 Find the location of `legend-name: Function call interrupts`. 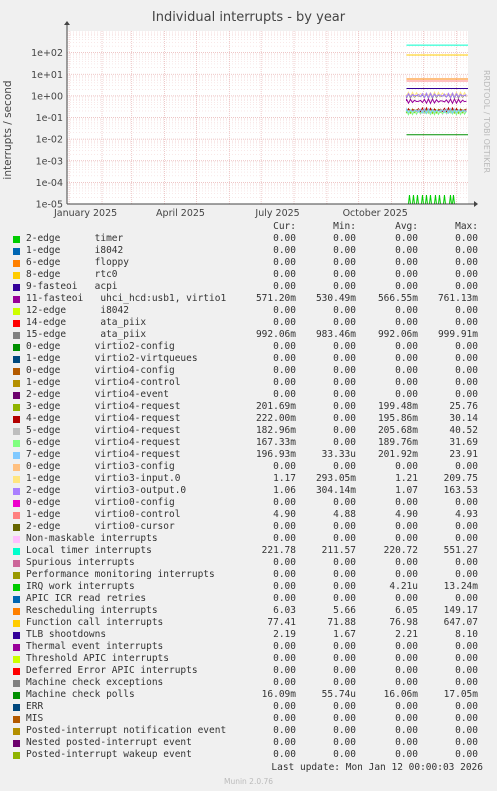

legend-name: Function call interrupts is located at coordinates (95, 622).